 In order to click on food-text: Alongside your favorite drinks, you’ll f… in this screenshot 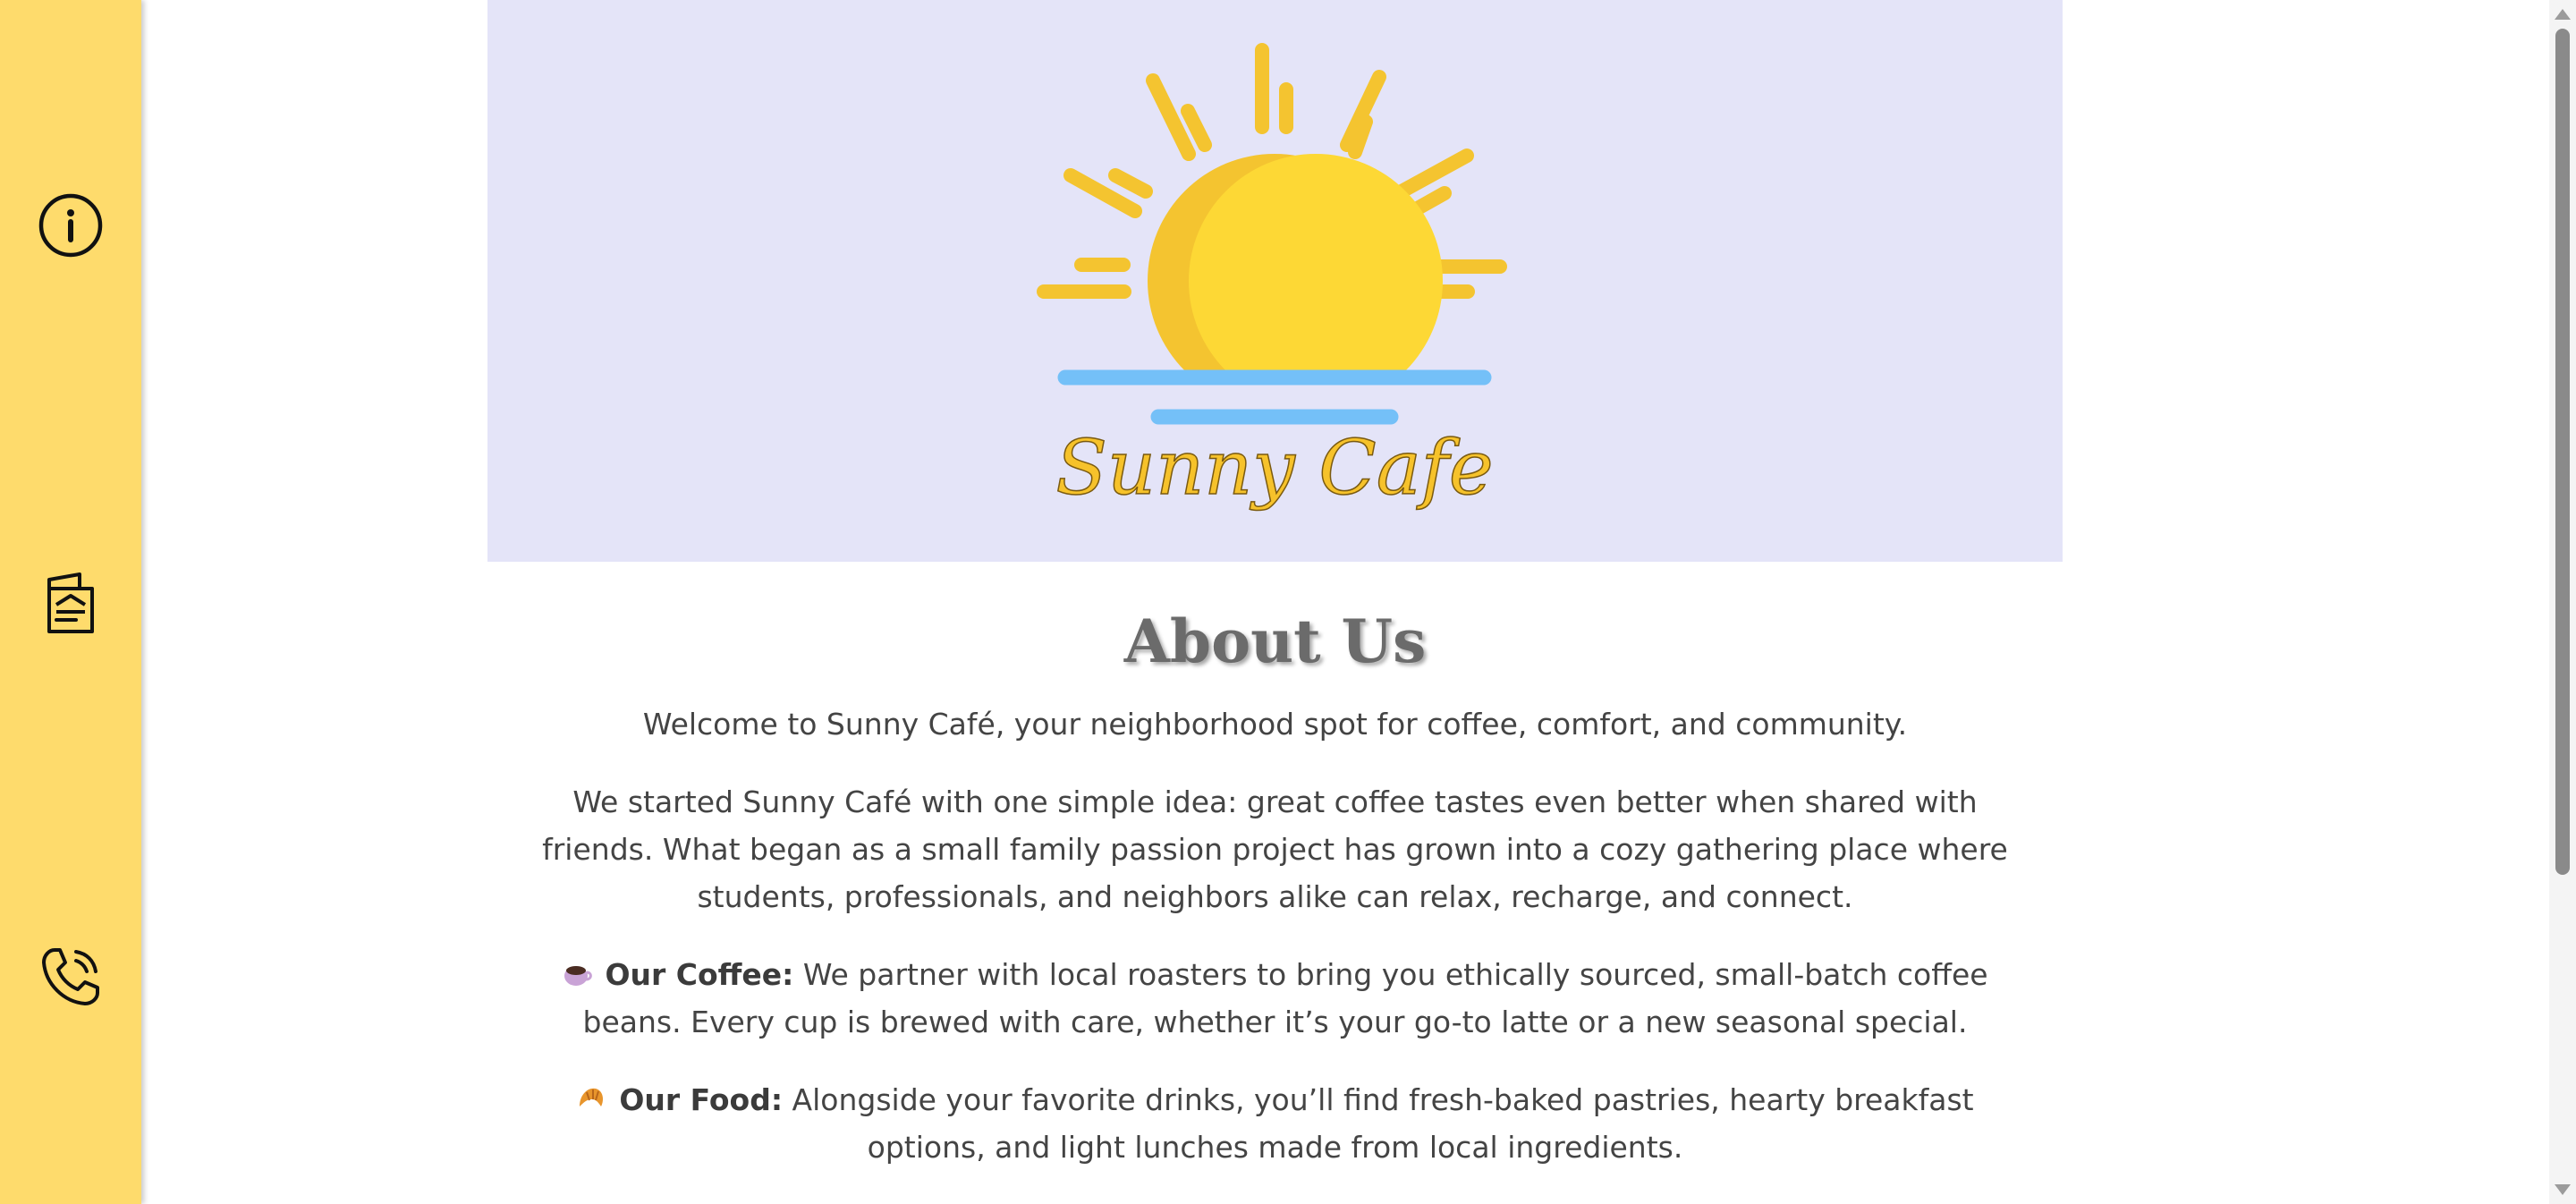, I will do `click(1378, 1124)`.